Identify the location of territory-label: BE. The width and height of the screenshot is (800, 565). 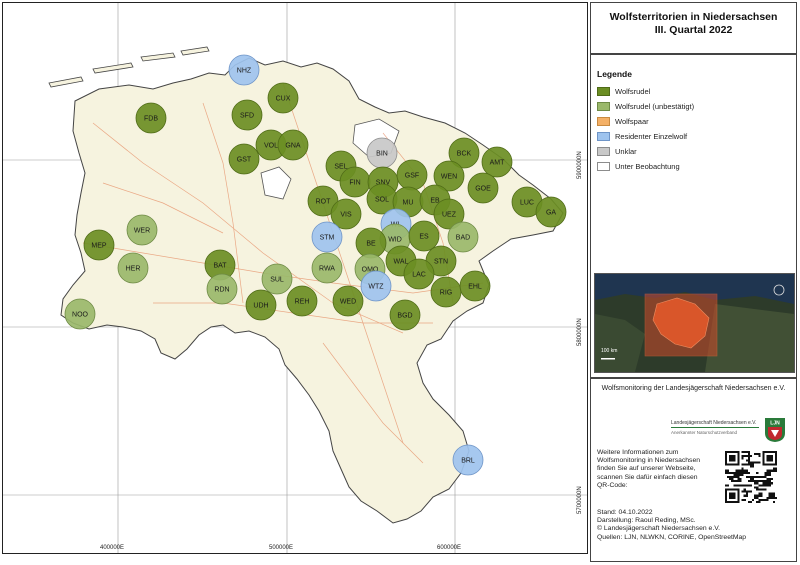
(371, 244).